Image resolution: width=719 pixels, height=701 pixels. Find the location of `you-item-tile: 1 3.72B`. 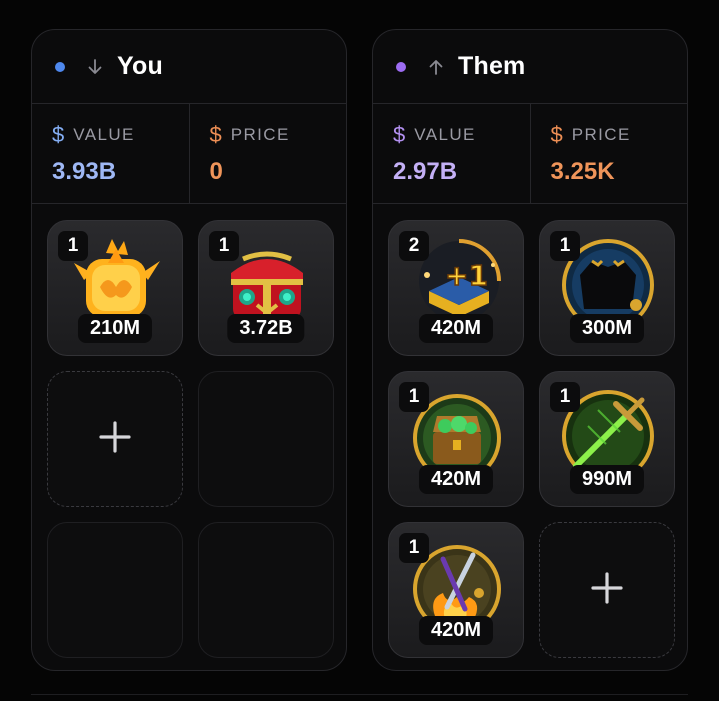

you-item-tile: 1 3.72B is located at coordinates (266, 288).